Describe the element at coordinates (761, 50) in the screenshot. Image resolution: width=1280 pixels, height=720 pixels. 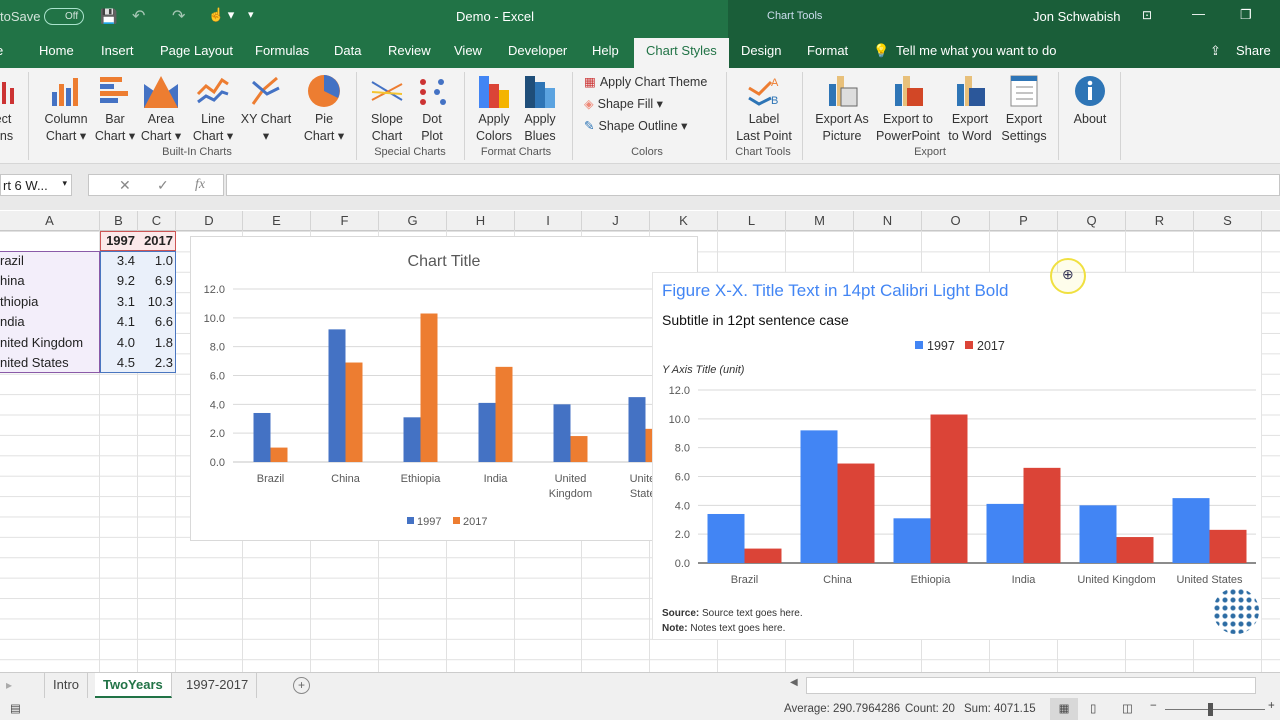
I see `tab-design: Design` at that location.